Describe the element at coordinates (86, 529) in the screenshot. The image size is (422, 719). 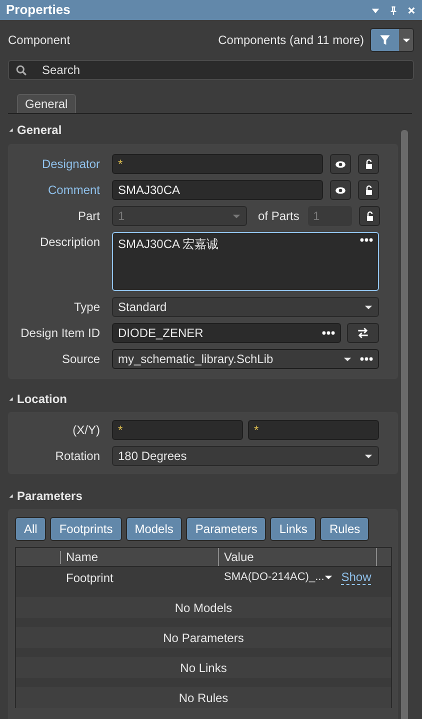
I see `filter-chip: Footprints` at that location.